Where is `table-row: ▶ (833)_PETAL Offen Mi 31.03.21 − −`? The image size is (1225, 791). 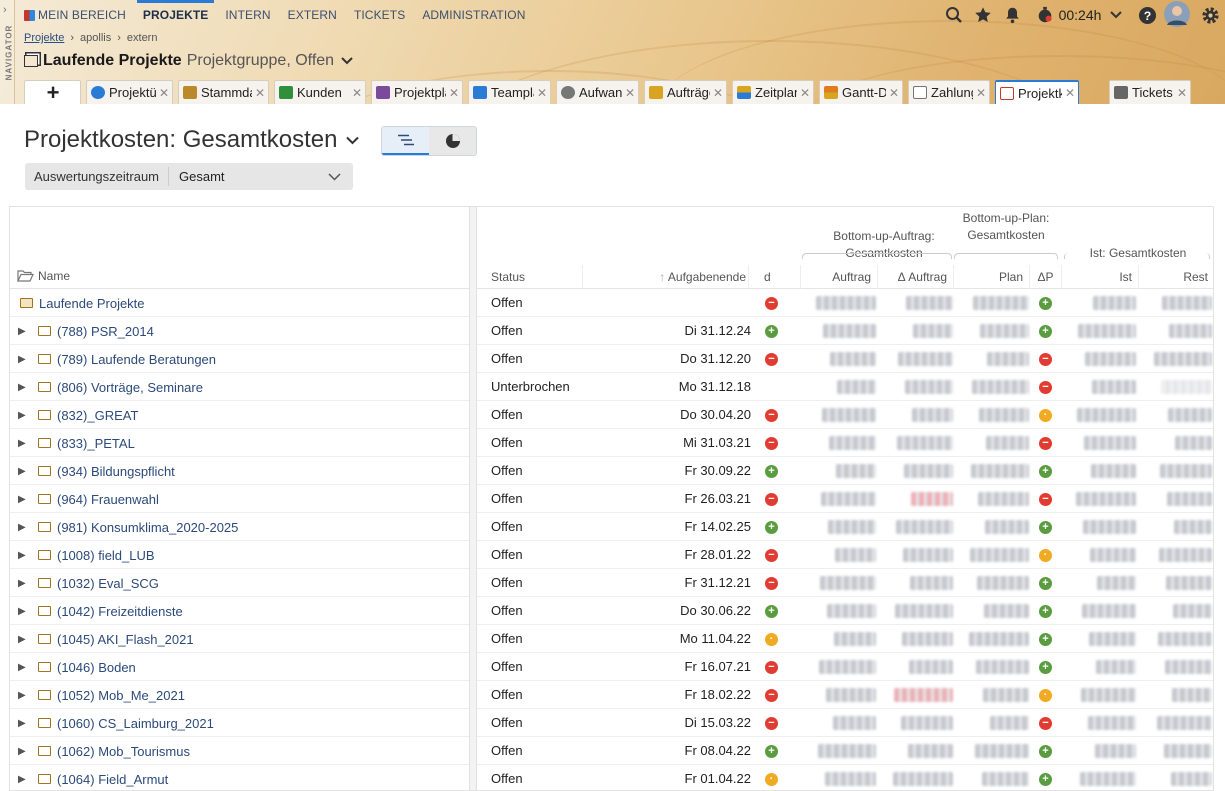
table-row: ▶ (833)_PETAL Offen Mi 31.03.21 − − is located at coordinates (611, 443).